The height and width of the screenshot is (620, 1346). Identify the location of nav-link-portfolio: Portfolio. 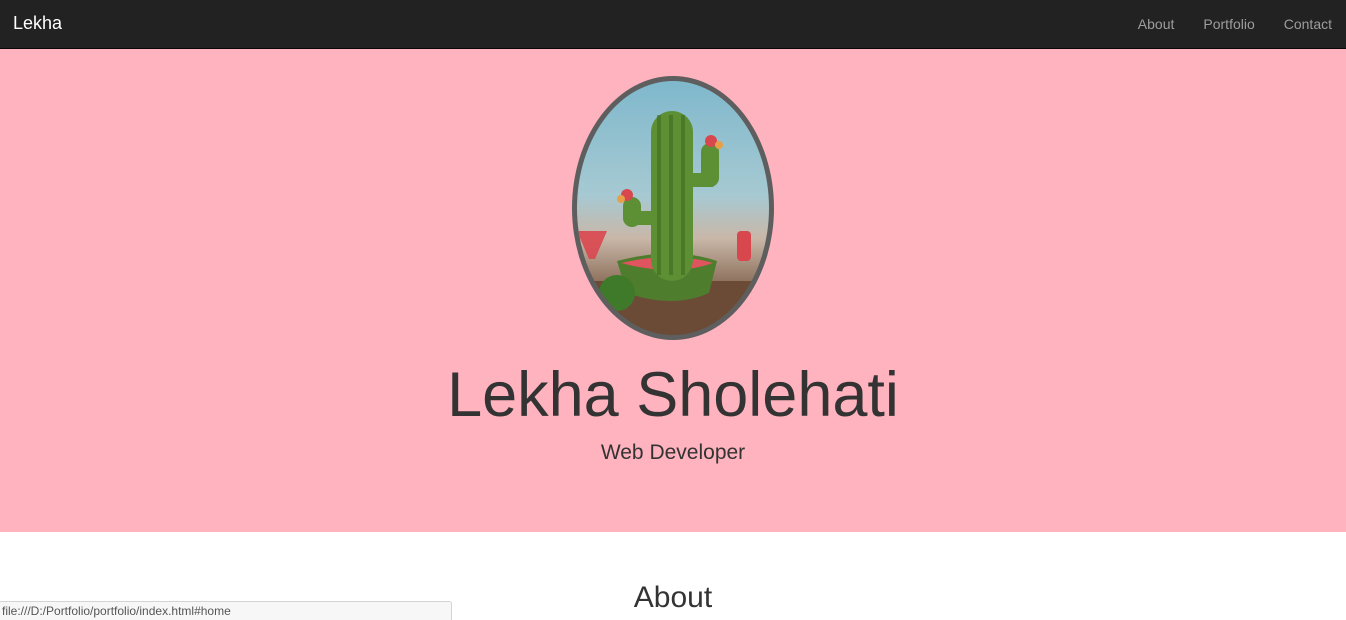
(1228, 24).